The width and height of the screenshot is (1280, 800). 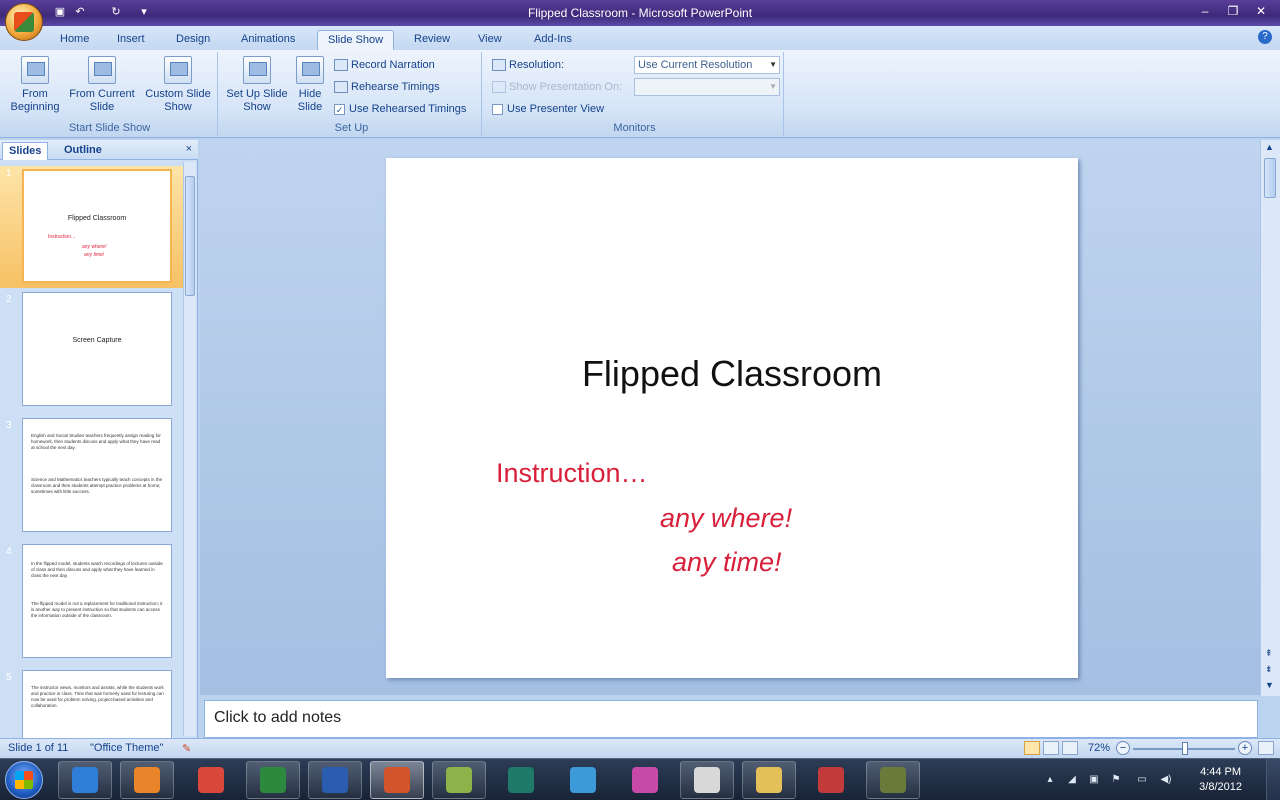 What do you see at coordinates (356, 40) in the screenshot?
I see `tab-slide-show: Slide Show` at bounding box center [356, 40].